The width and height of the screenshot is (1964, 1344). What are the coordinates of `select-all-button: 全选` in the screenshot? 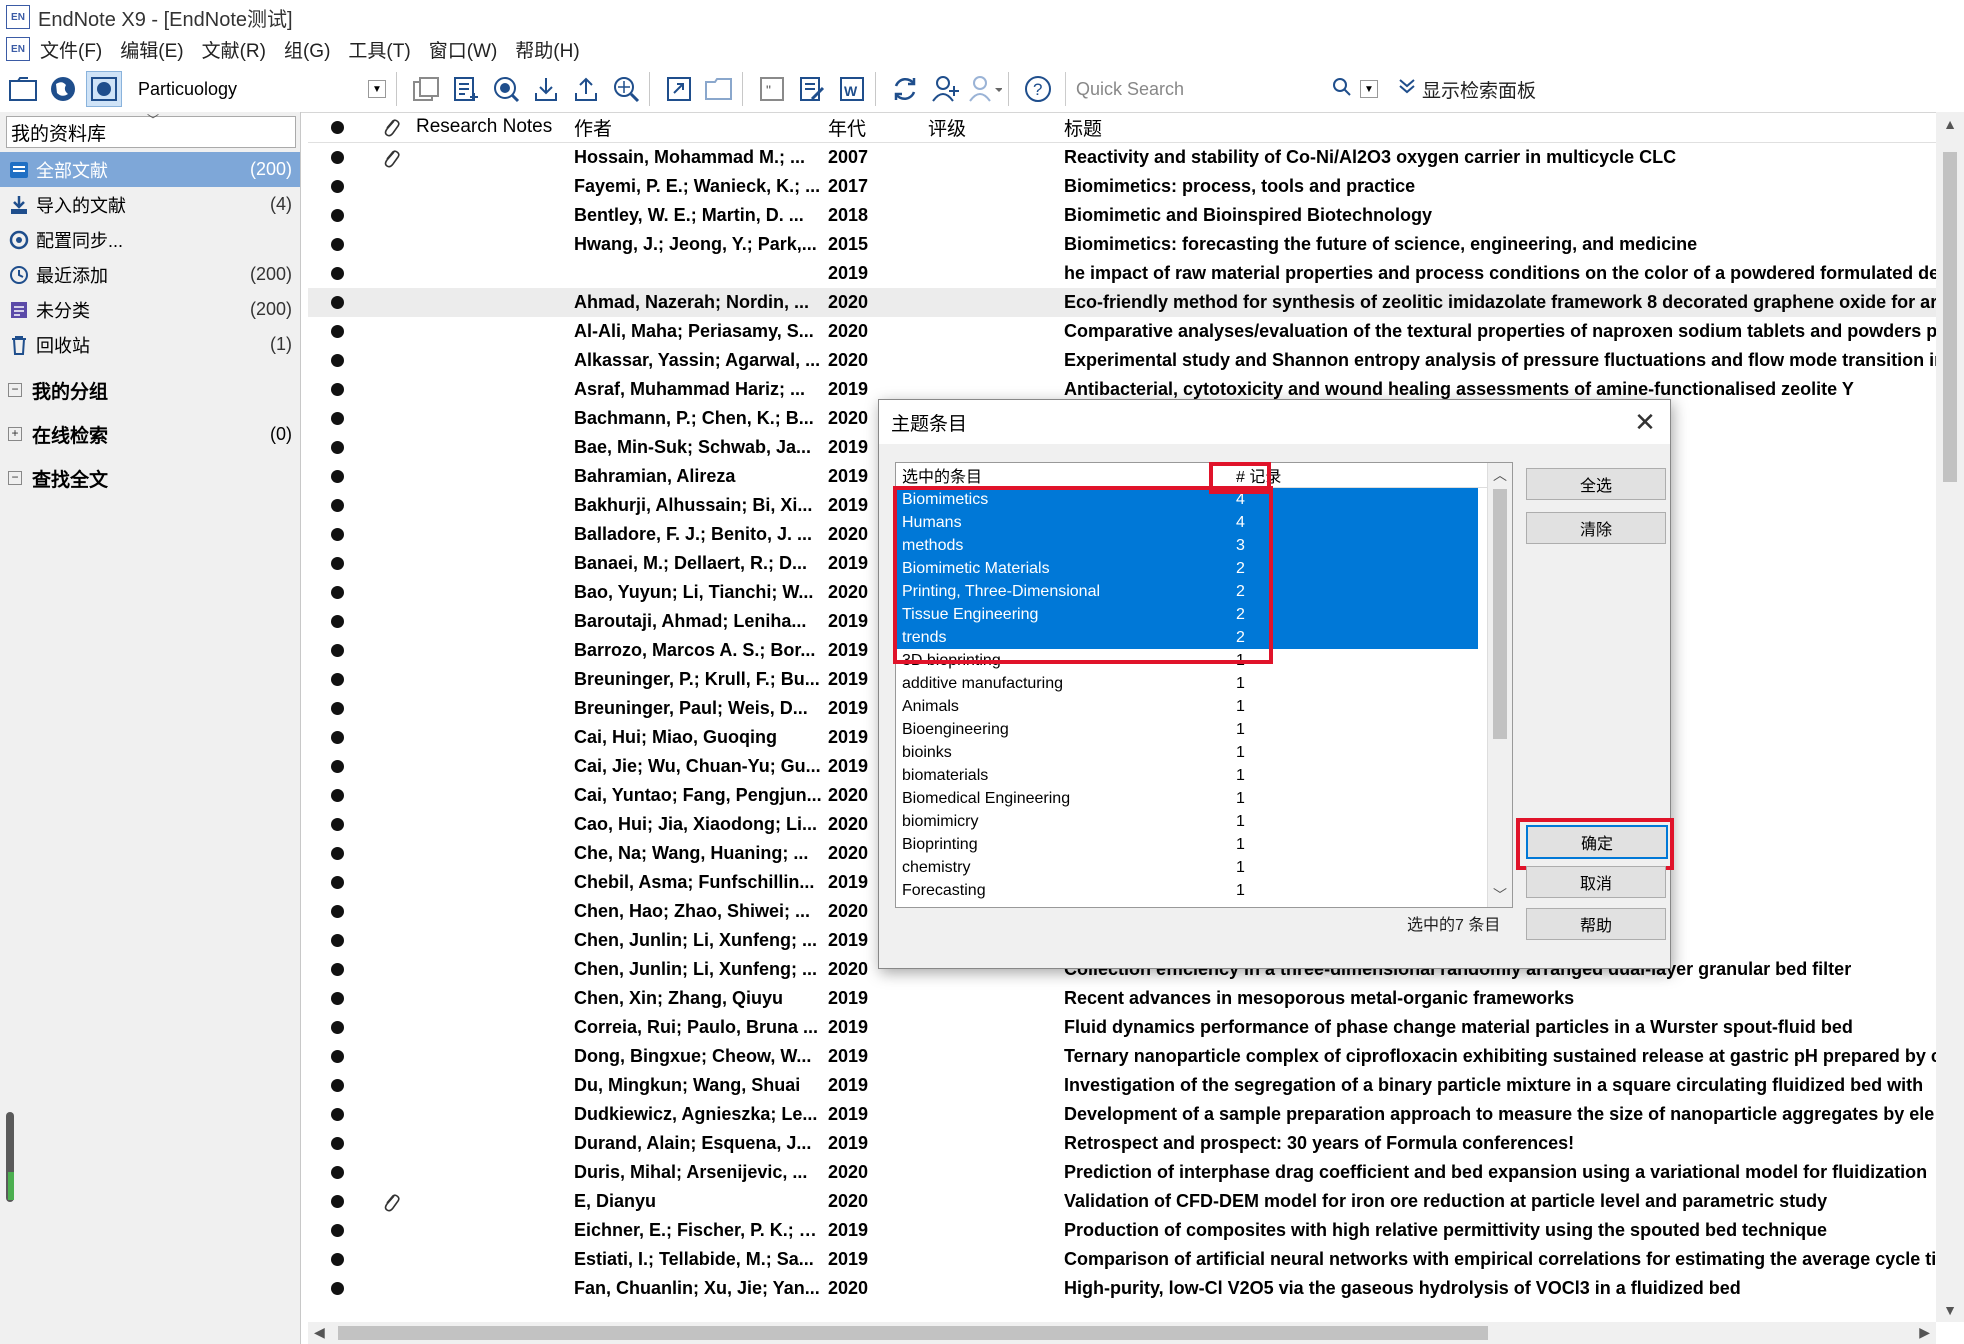 It's located at (1596, 484).